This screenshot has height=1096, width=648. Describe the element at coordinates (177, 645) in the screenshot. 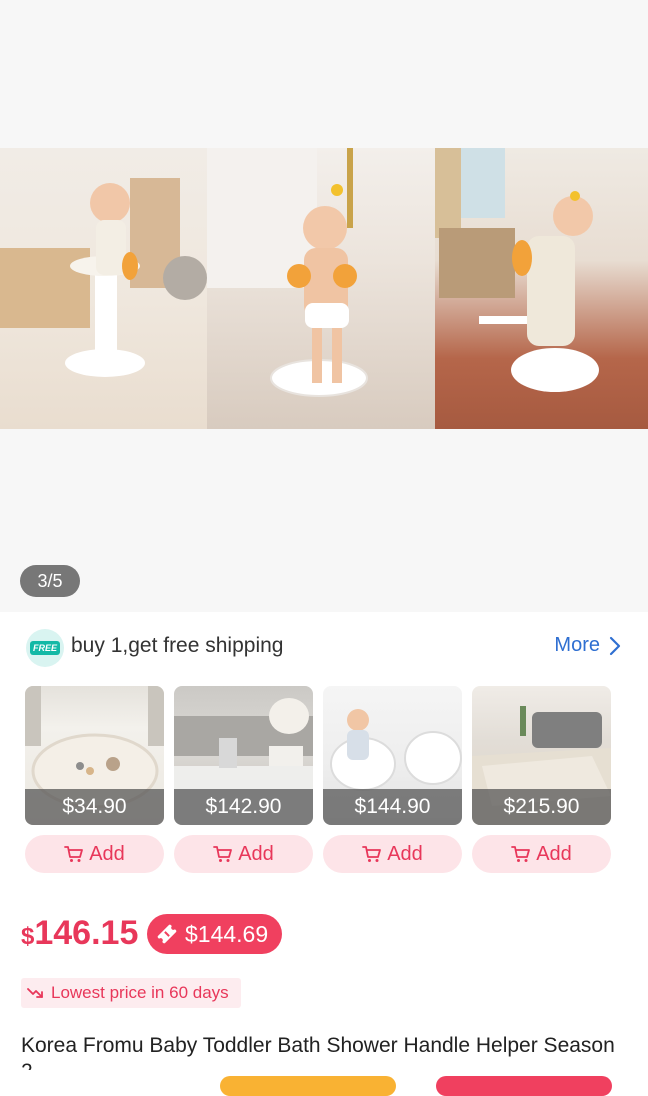

I see `promo-title: buy 1,get free shipping` at that location.